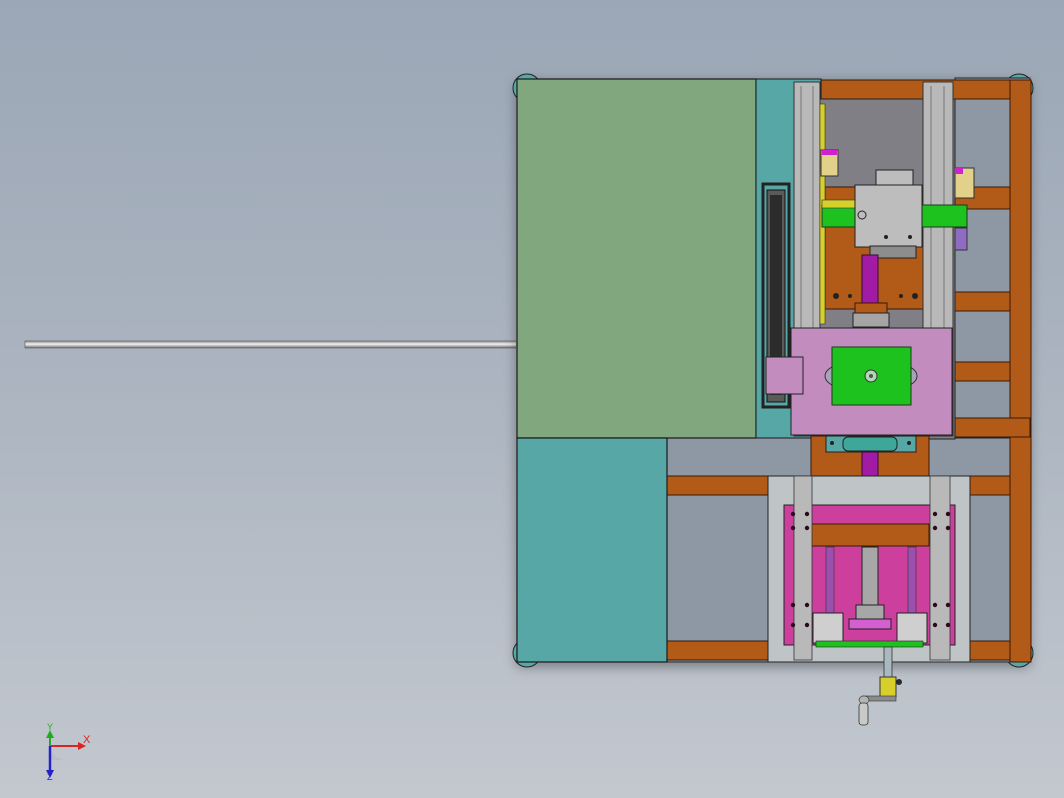 The height and width of the screenshot is (798, 1064). What do you see at coordinates (636, 258) in the screenshot?
I see `green-cover-panel` at bounding box center [636, 258].